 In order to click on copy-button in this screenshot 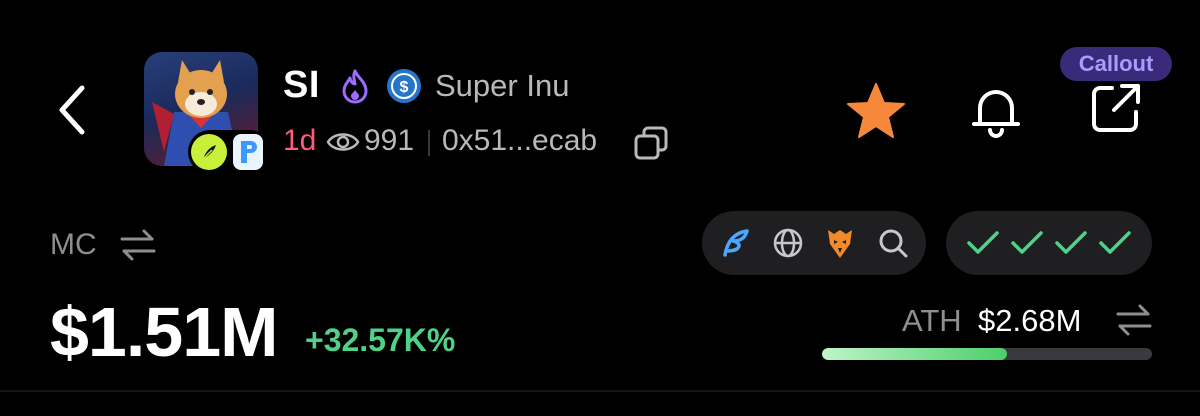, I will do `click(651, 143)`.